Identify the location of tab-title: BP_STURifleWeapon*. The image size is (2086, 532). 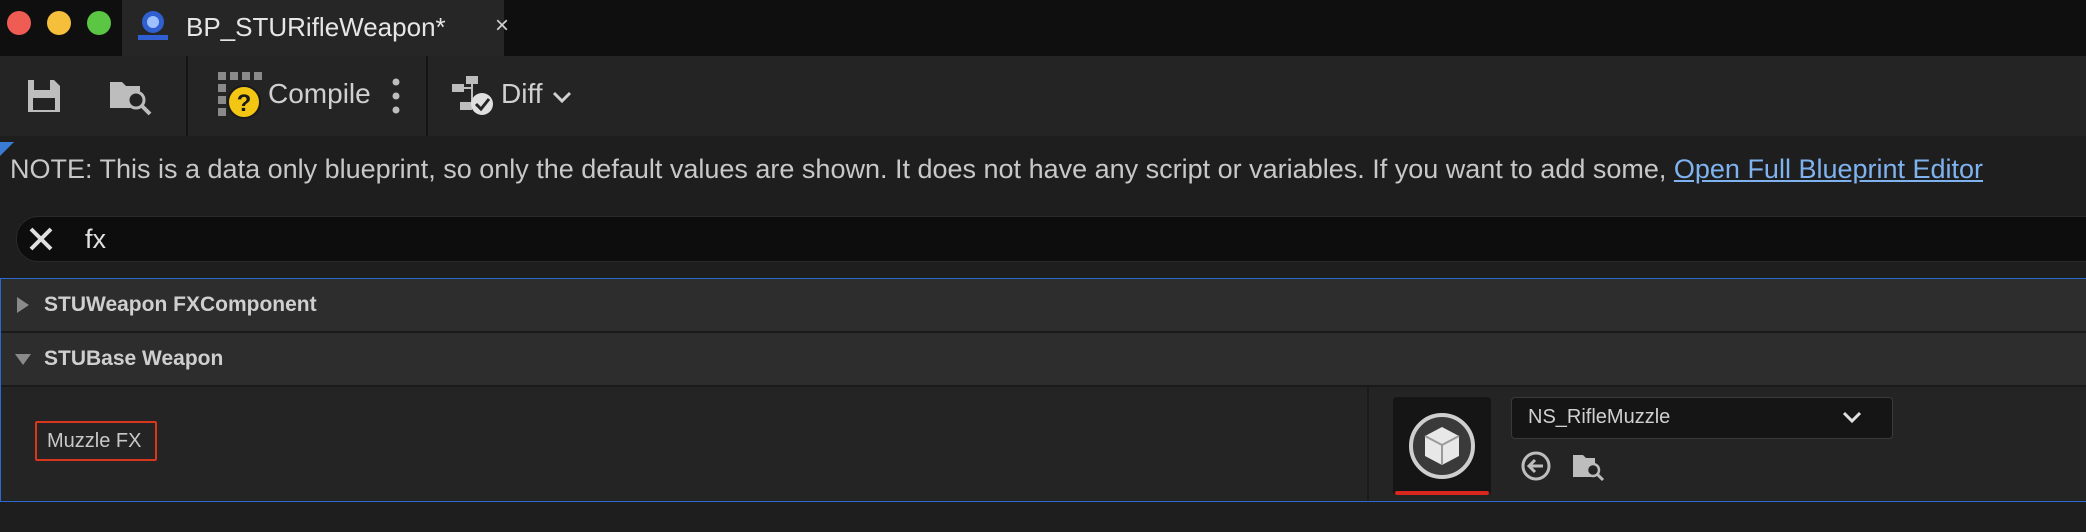
(316, 27).